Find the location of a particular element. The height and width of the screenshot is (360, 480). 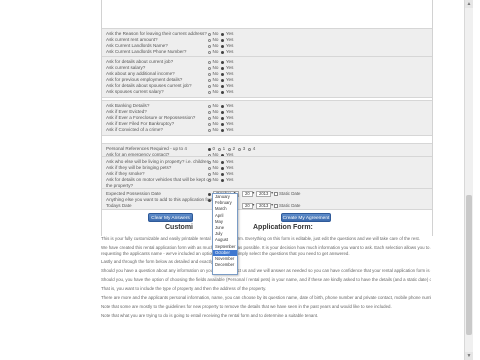

possession-day-select: 20 ▼ is located at coordinates (249, 193).